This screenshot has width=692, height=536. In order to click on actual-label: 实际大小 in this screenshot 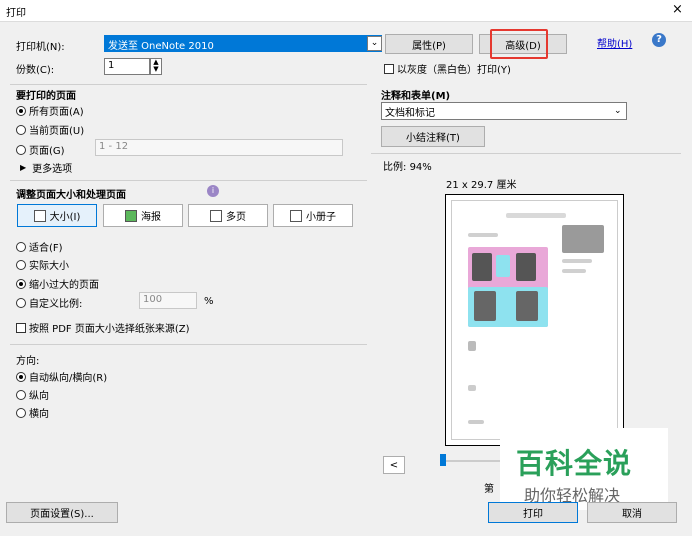, I will do `click(49, 266)`.